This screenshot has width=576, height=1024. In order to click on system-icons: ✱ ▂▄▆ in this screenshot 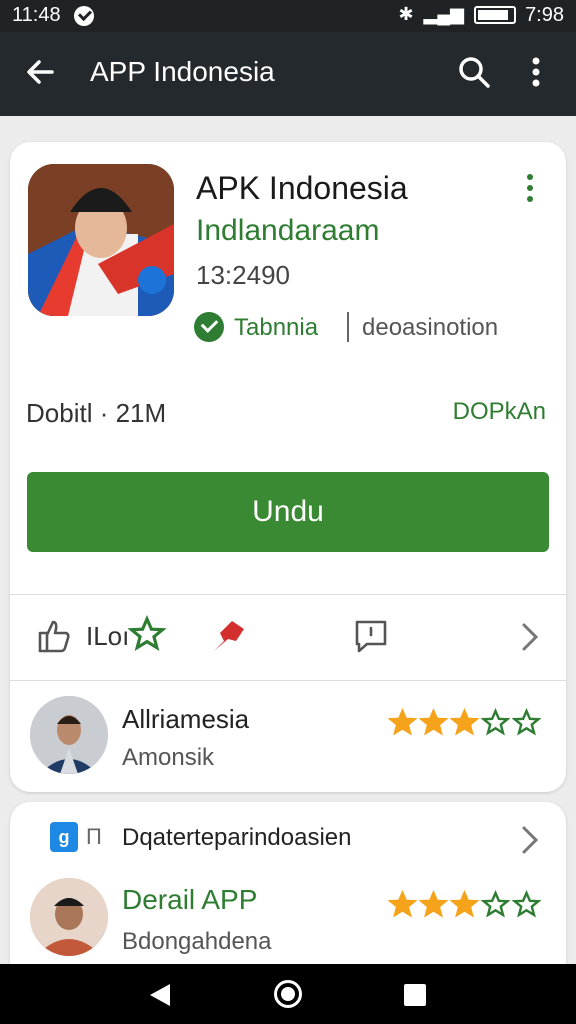, I will do `click(457, 14)`.